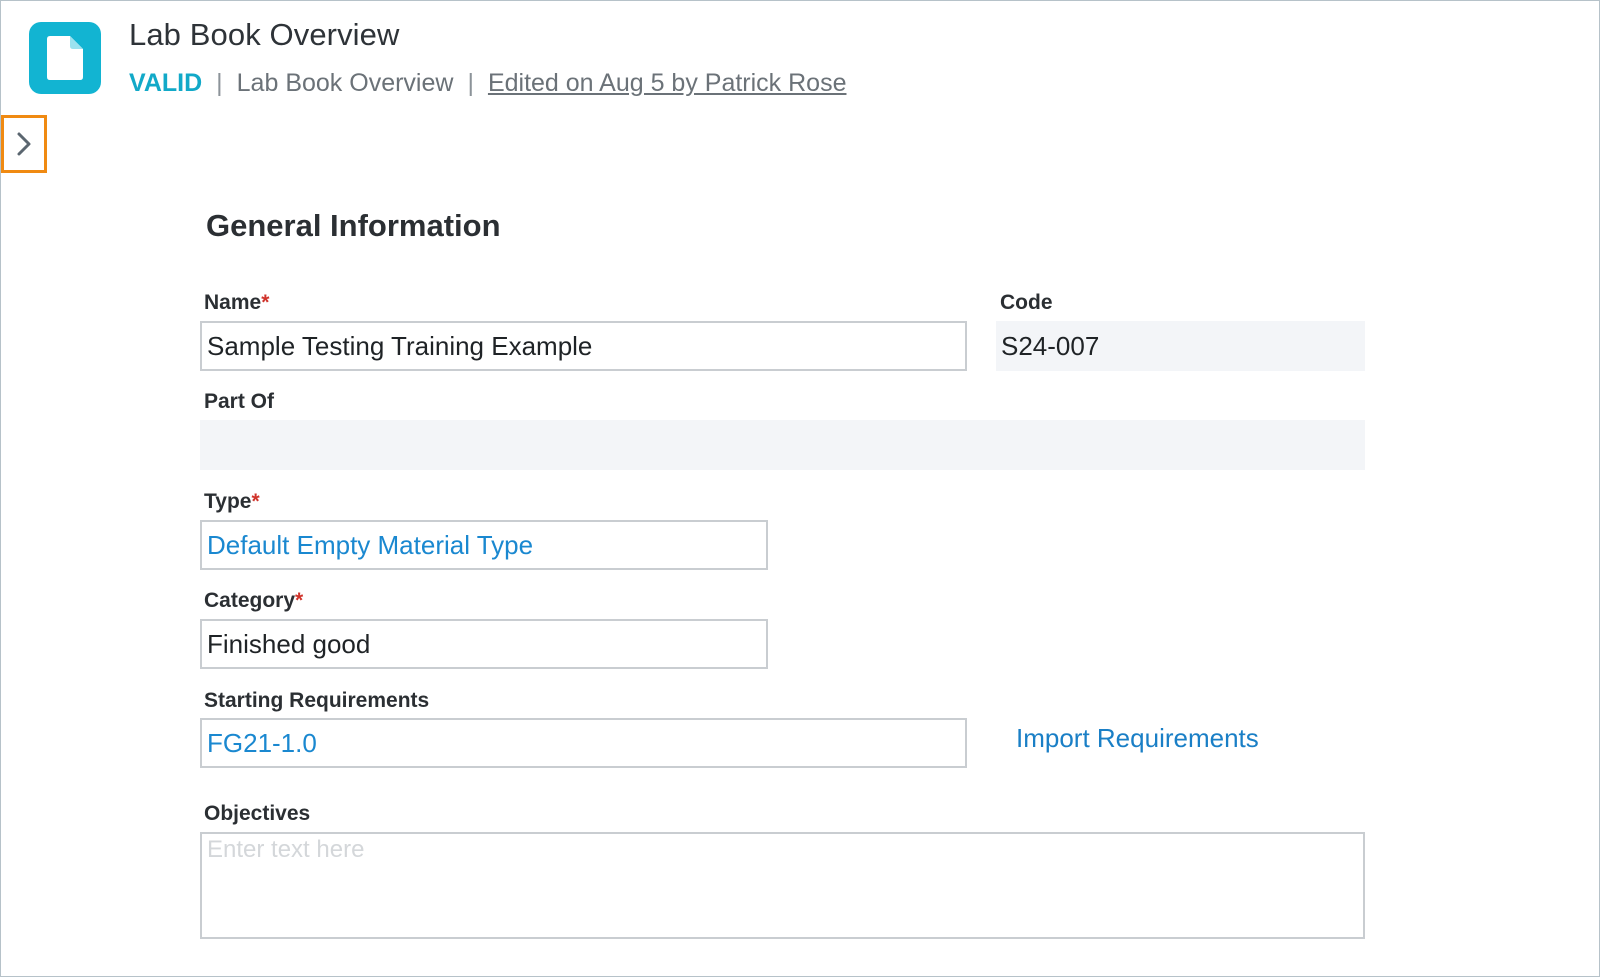 This screenshot has height=977, width=1600. I want to click on part-of-field, so click(782, 445).